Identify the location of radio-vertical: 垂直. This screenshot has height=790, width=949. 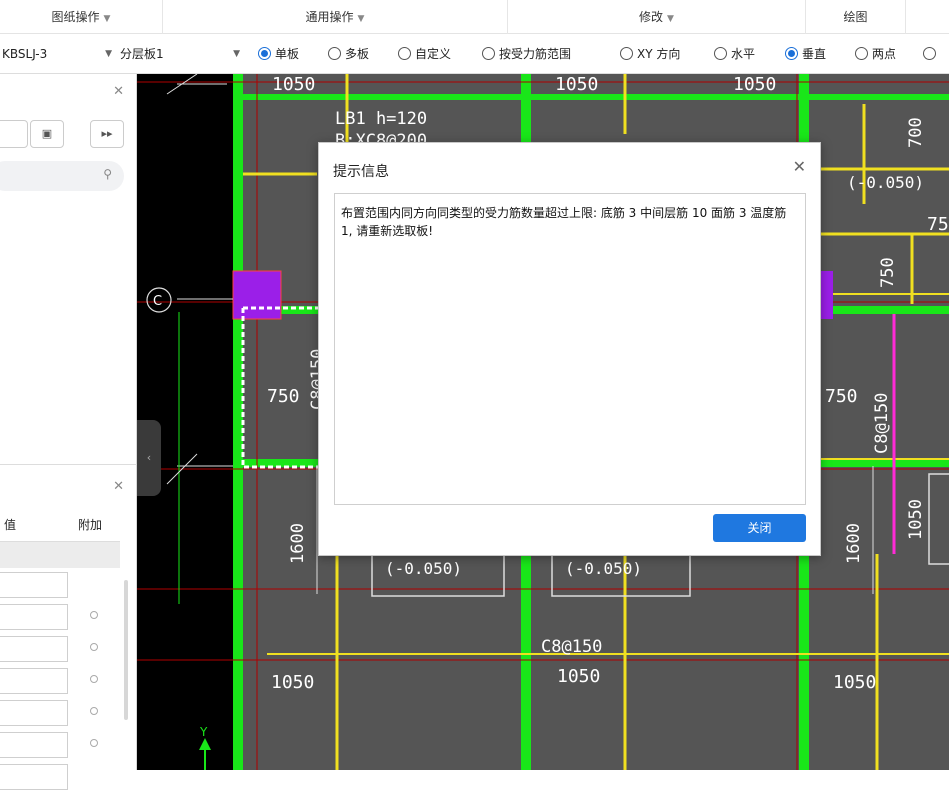
(805, 54).